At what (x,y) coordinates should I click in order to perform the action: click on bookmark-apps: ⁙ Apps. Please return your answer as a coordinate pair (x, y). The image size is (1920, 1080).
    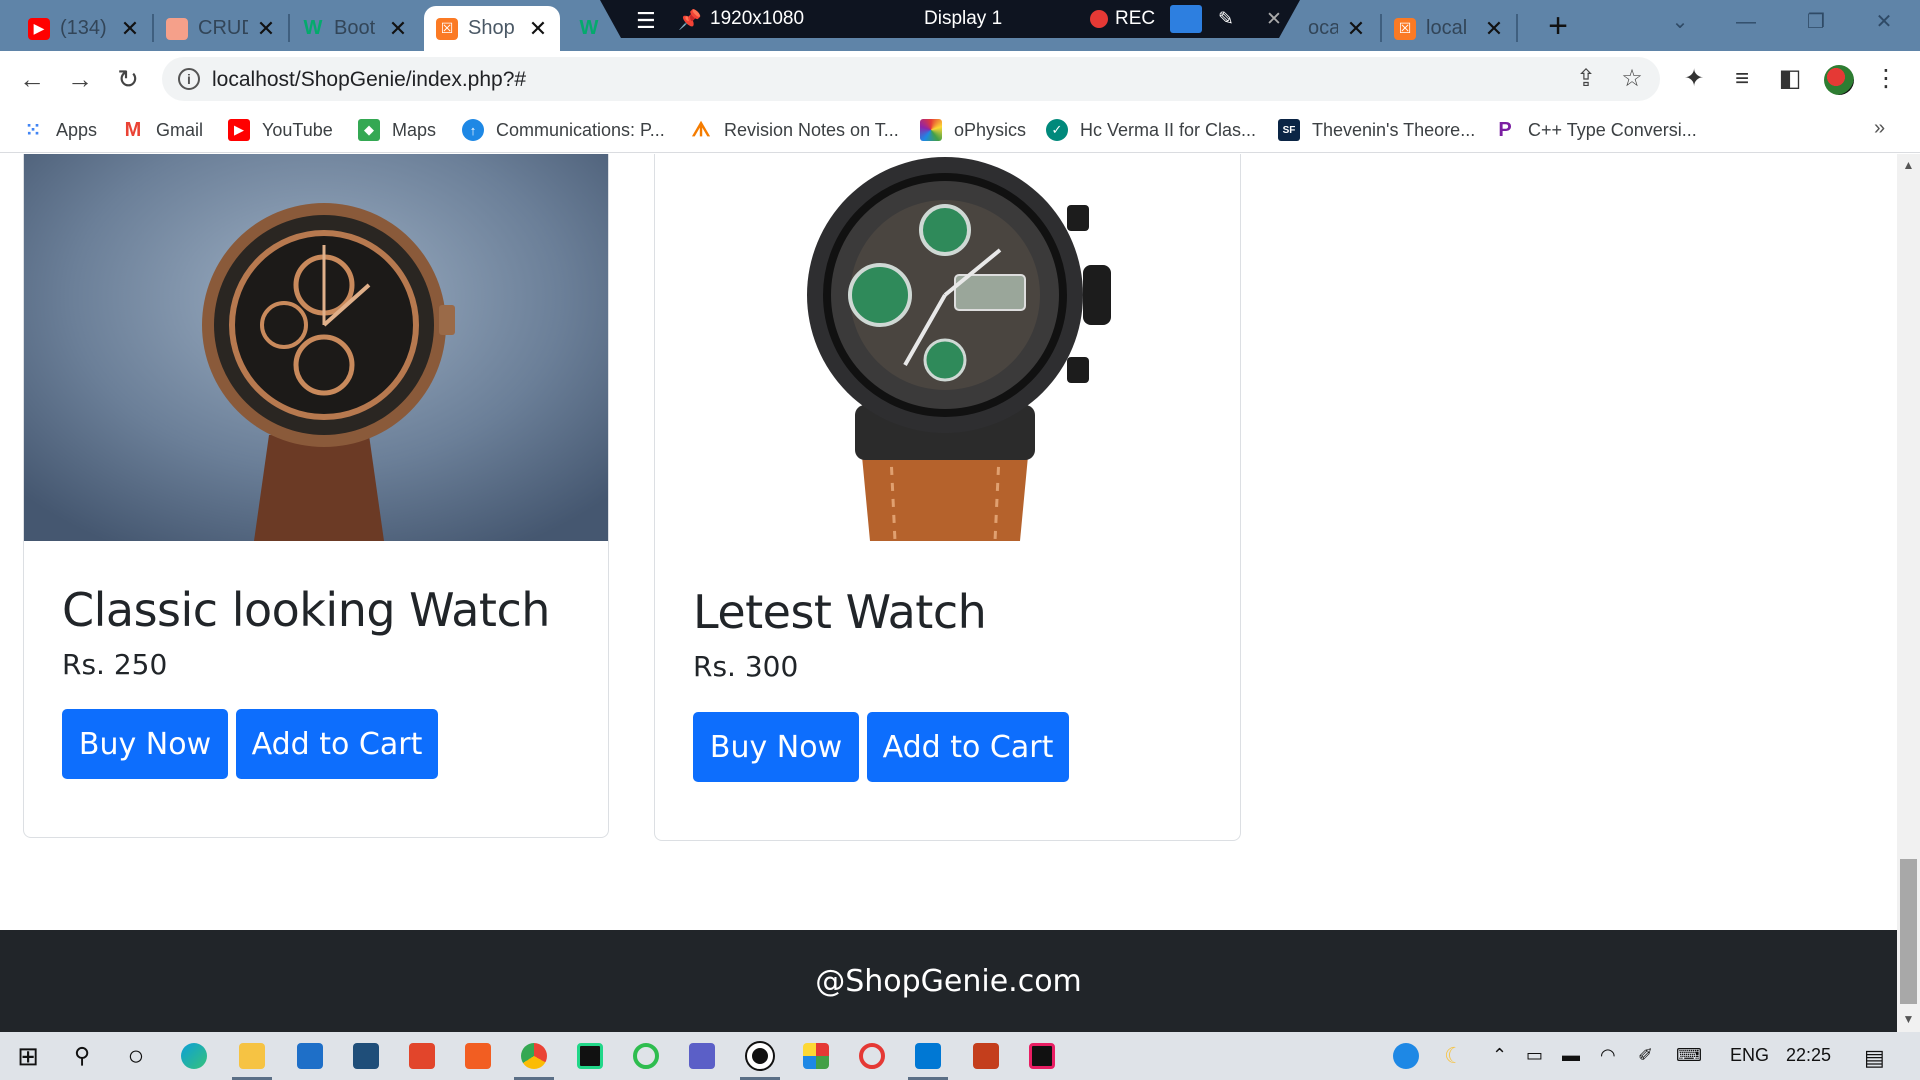
    Looking at the image, I should click on (59, 130).